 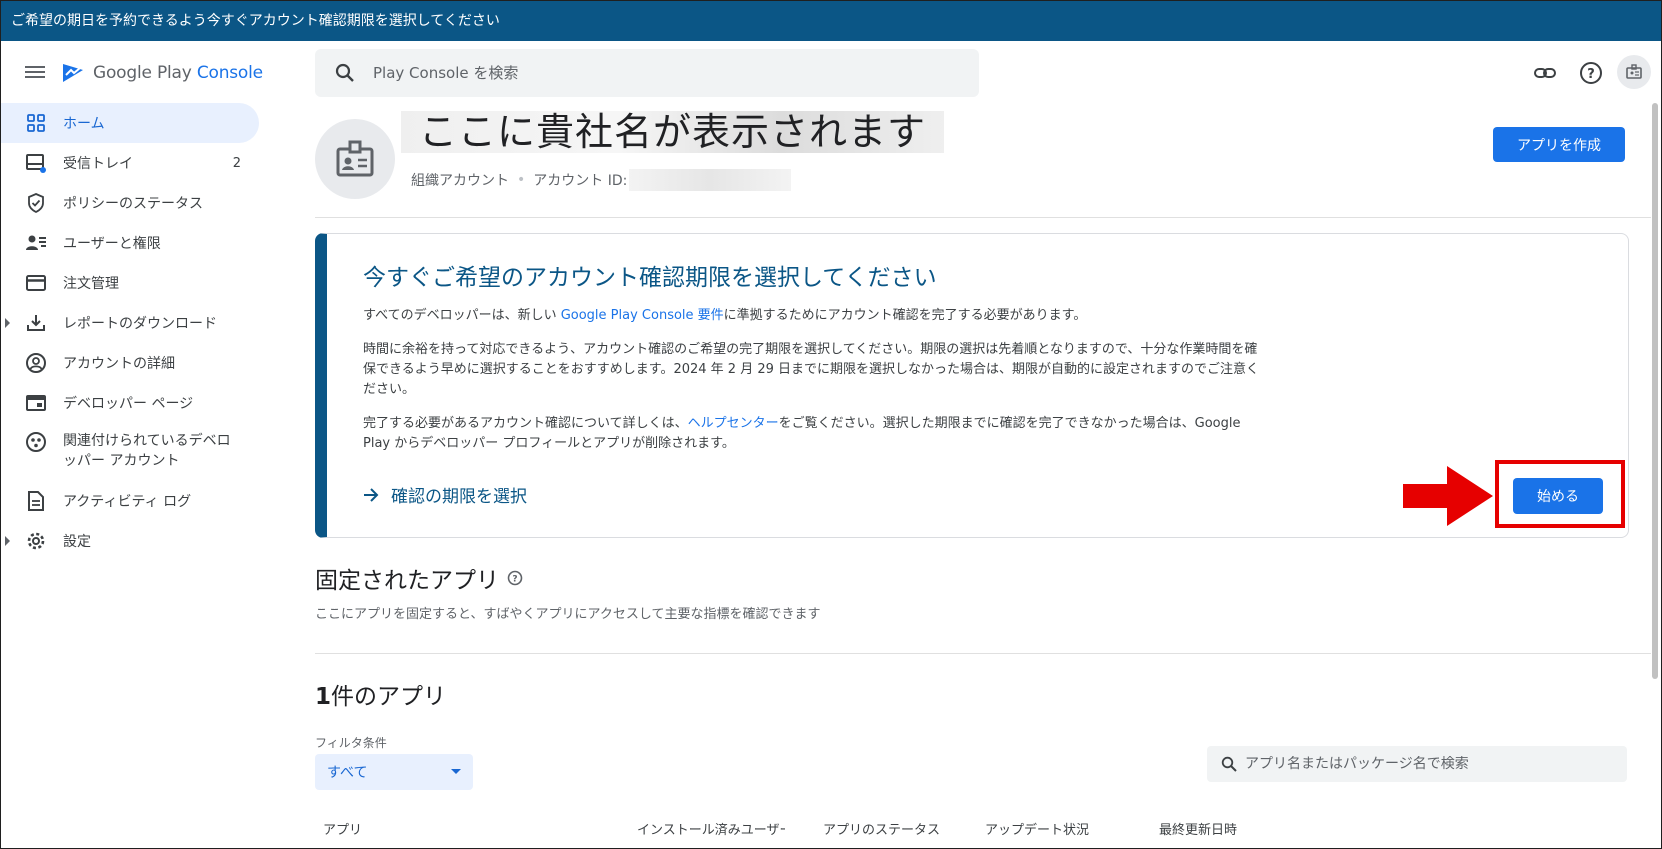 I want to click on sidebar-item-label: デベロッパー ページ, so click(x=128, y=404).